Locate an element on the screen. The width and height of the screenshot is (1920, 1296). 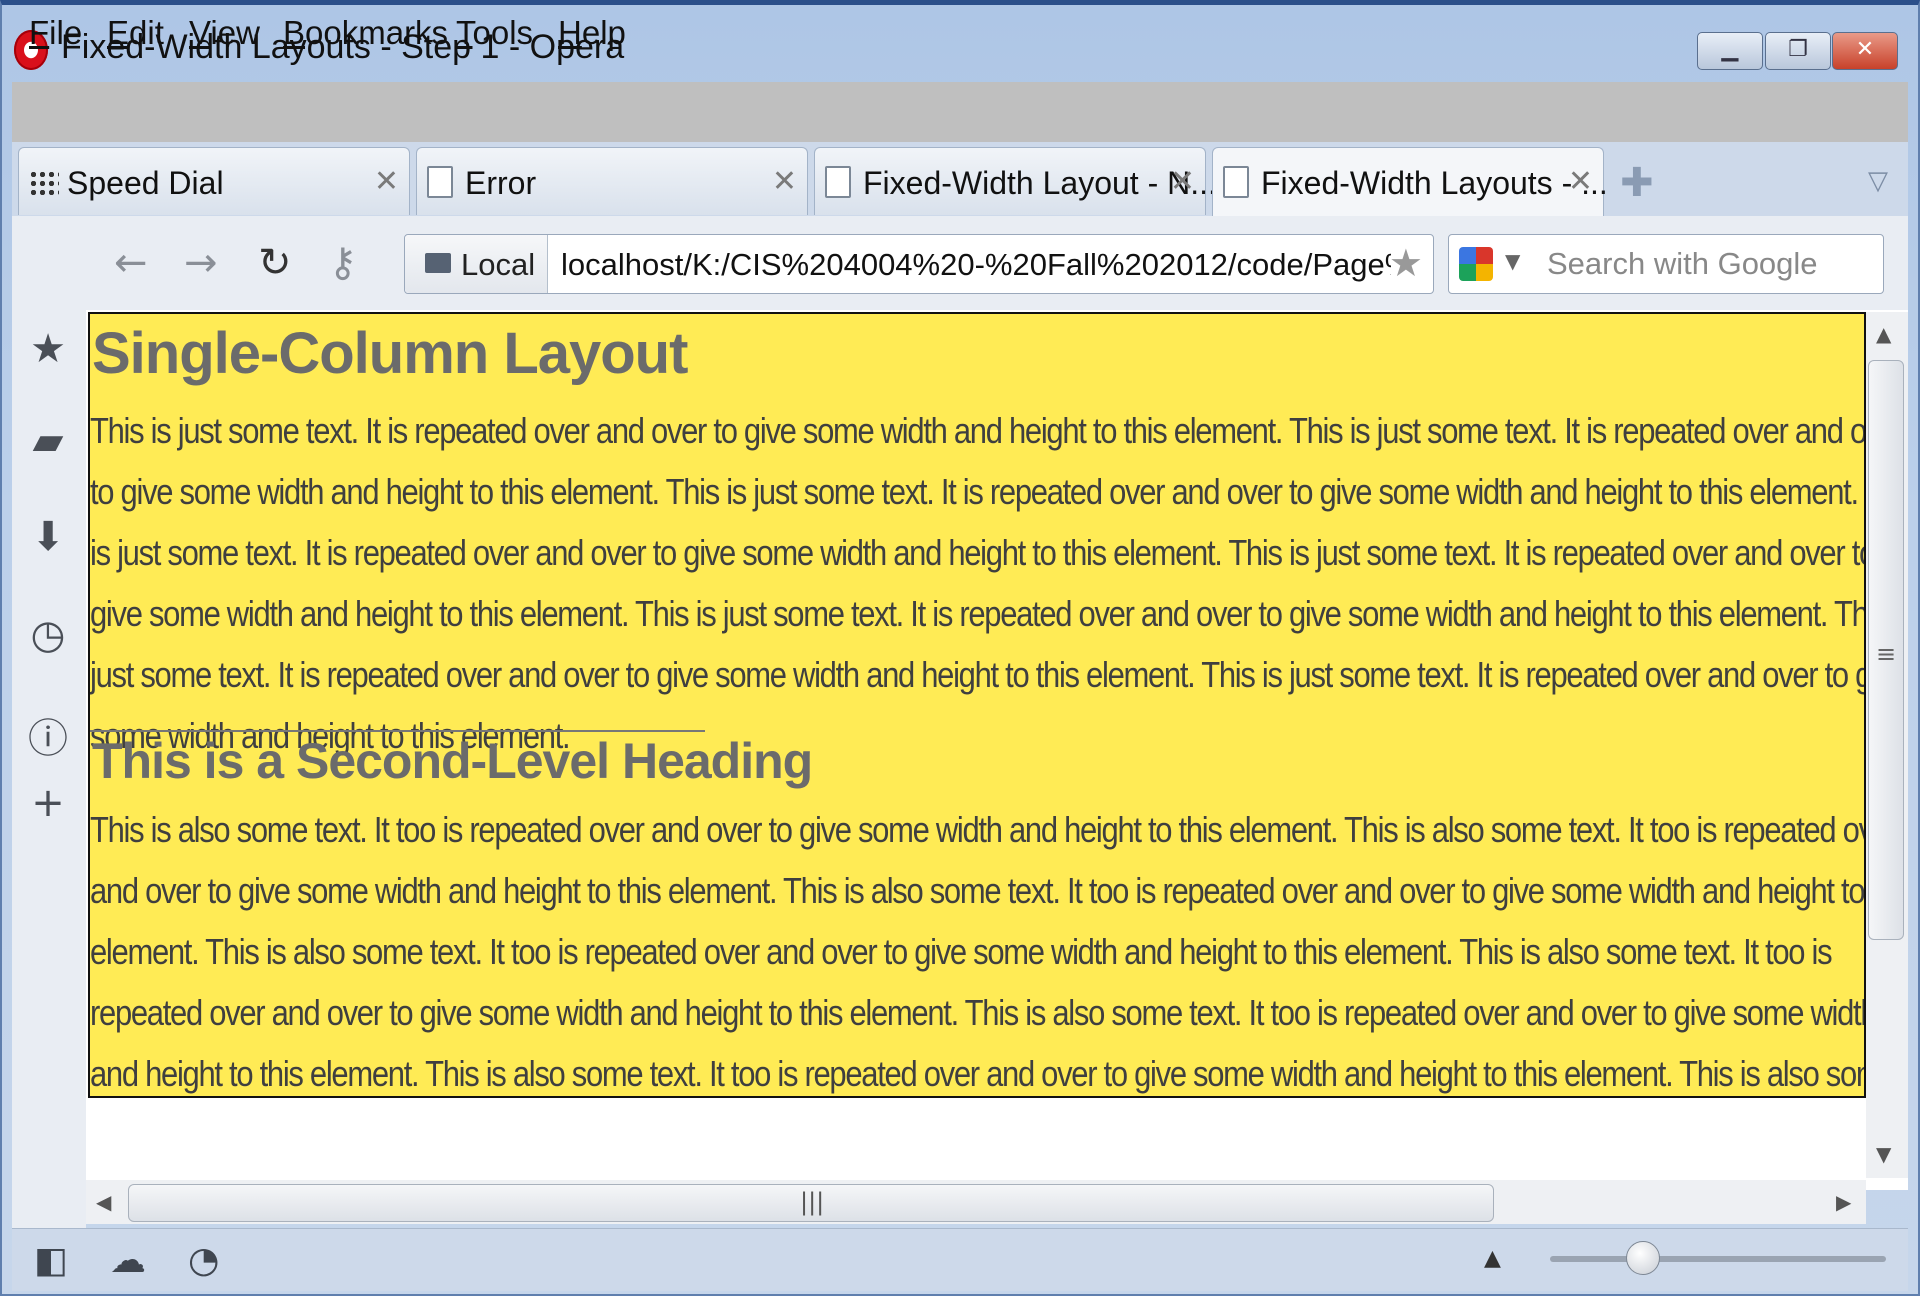
menu-edit: Edit is located at coordinates (135, 33).